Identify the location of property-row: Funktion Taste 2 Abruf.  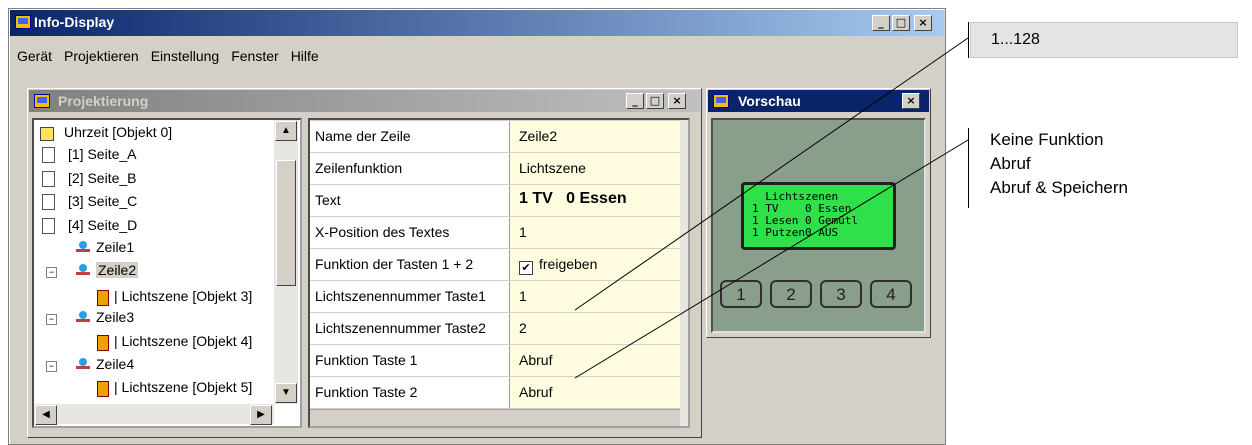
(495, 393).